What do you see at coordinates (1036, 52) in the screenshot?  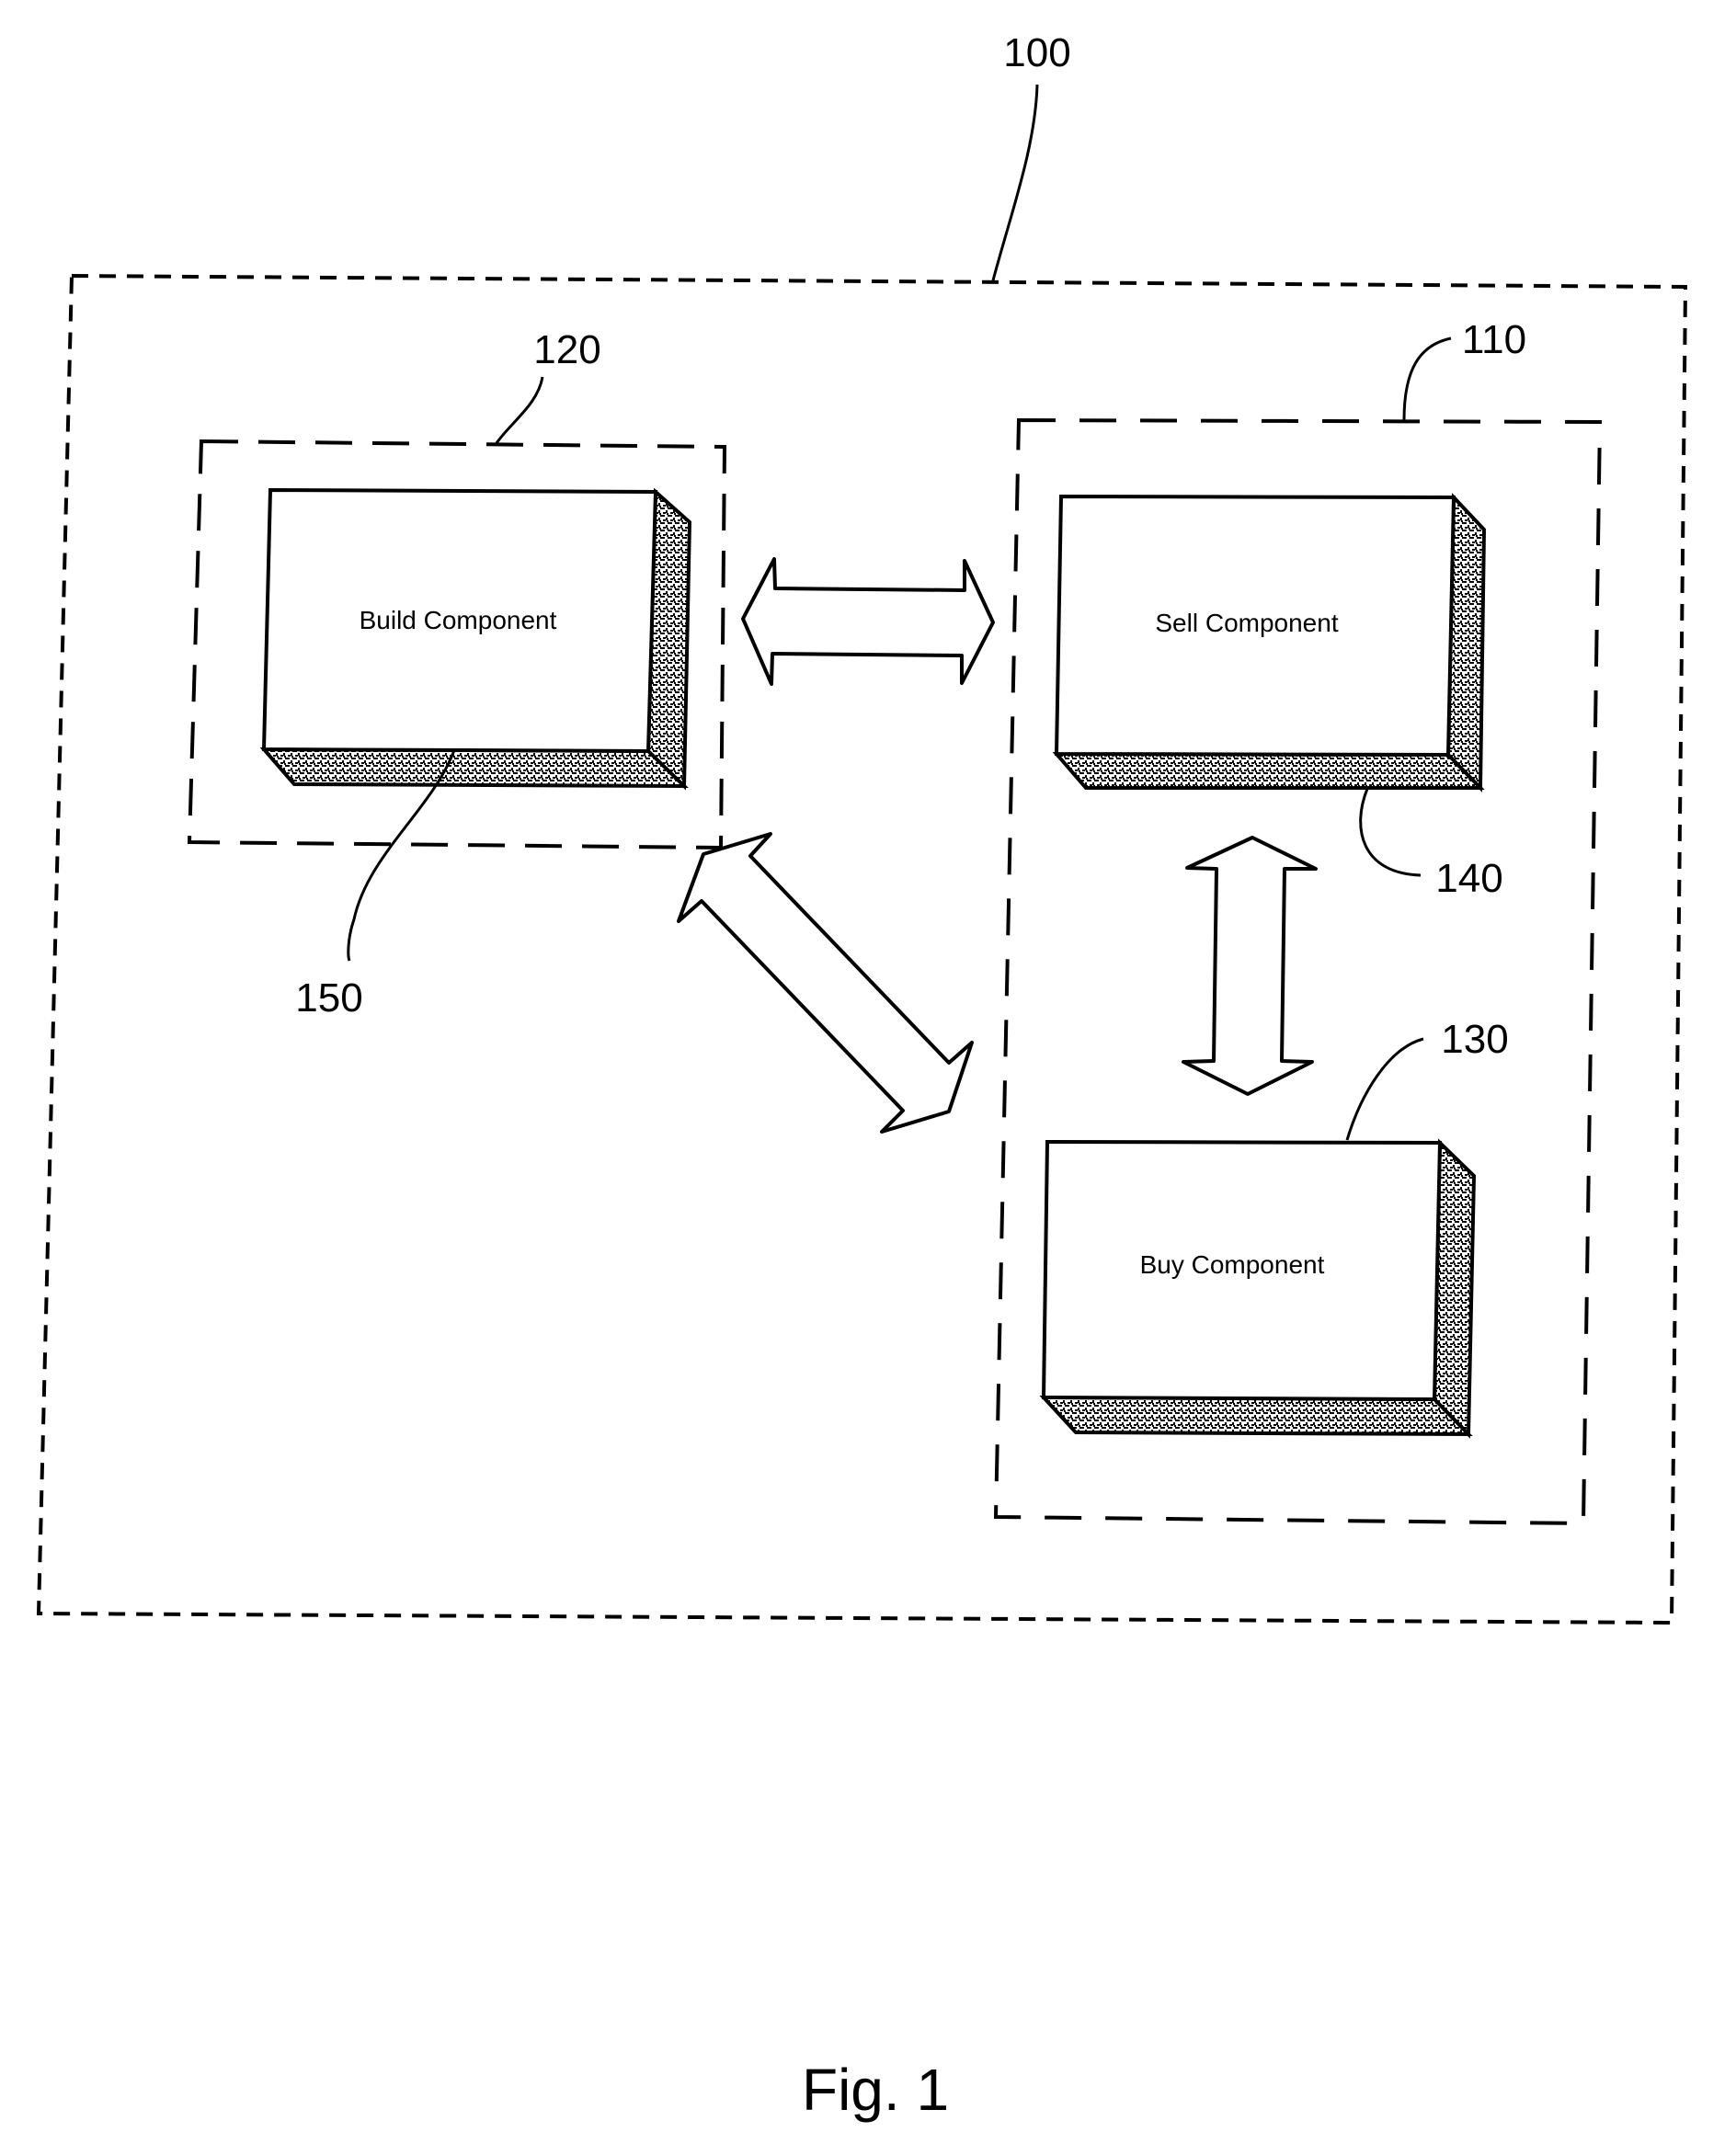 I see `ref-100: 100` at bounding box center [1036, 52].